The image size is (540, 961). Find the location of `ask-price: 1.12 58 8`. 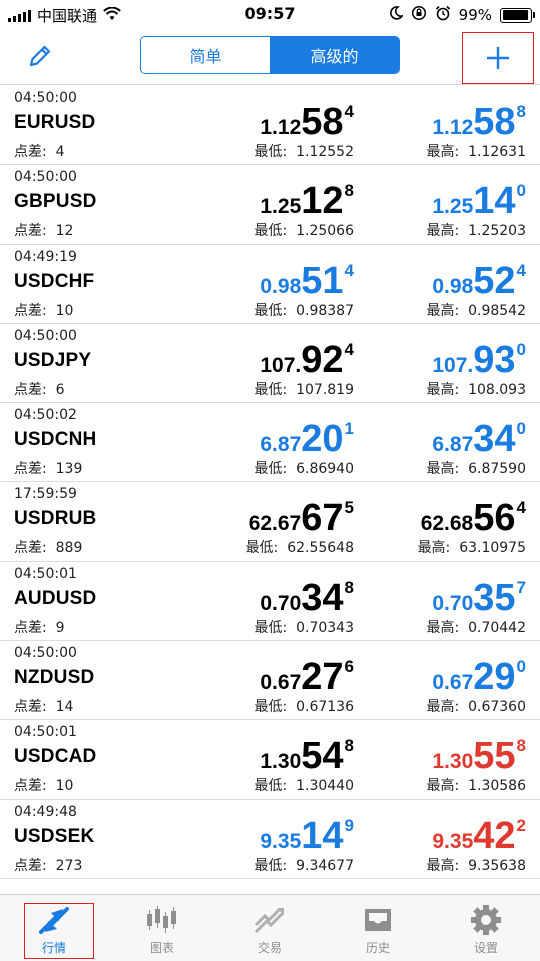

ask-price: 1.12 58 8 is located at coordinates (479, 121).